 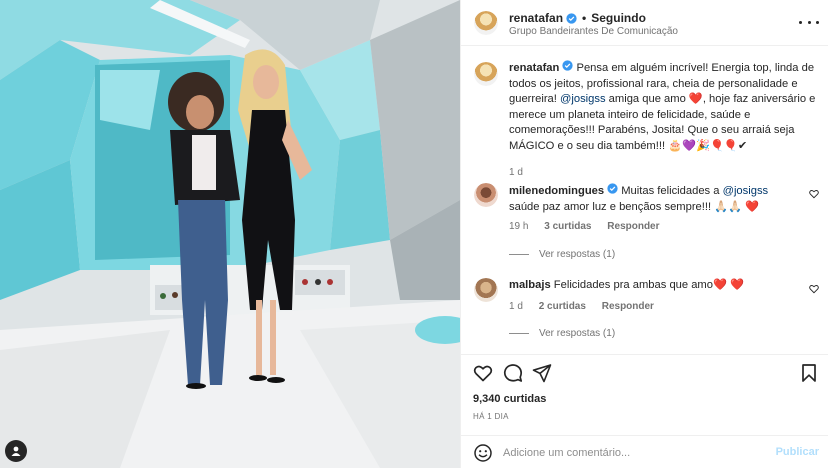 I want to click on comment-meta: 19 h 3 curtidas Responder, so click(x=591, y=226).